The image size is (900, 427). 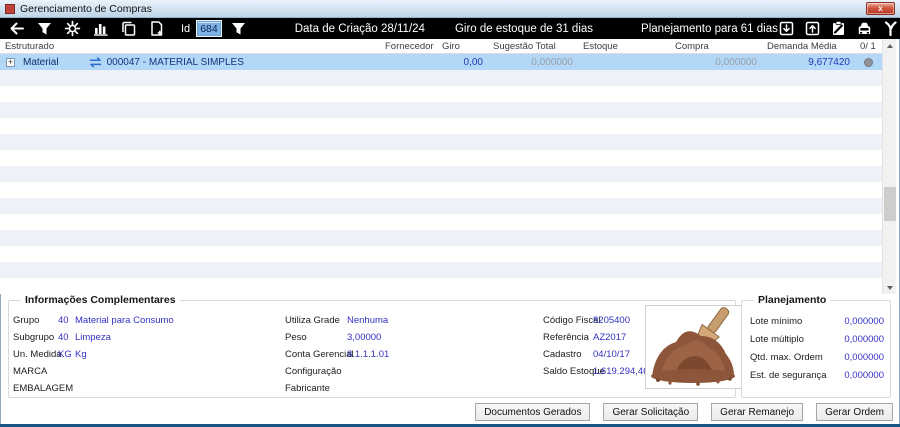 What do you see at coordinates (30, 371) in the screenshot?
I see `marca-label: MARCA` at bounding box center [30, 371].